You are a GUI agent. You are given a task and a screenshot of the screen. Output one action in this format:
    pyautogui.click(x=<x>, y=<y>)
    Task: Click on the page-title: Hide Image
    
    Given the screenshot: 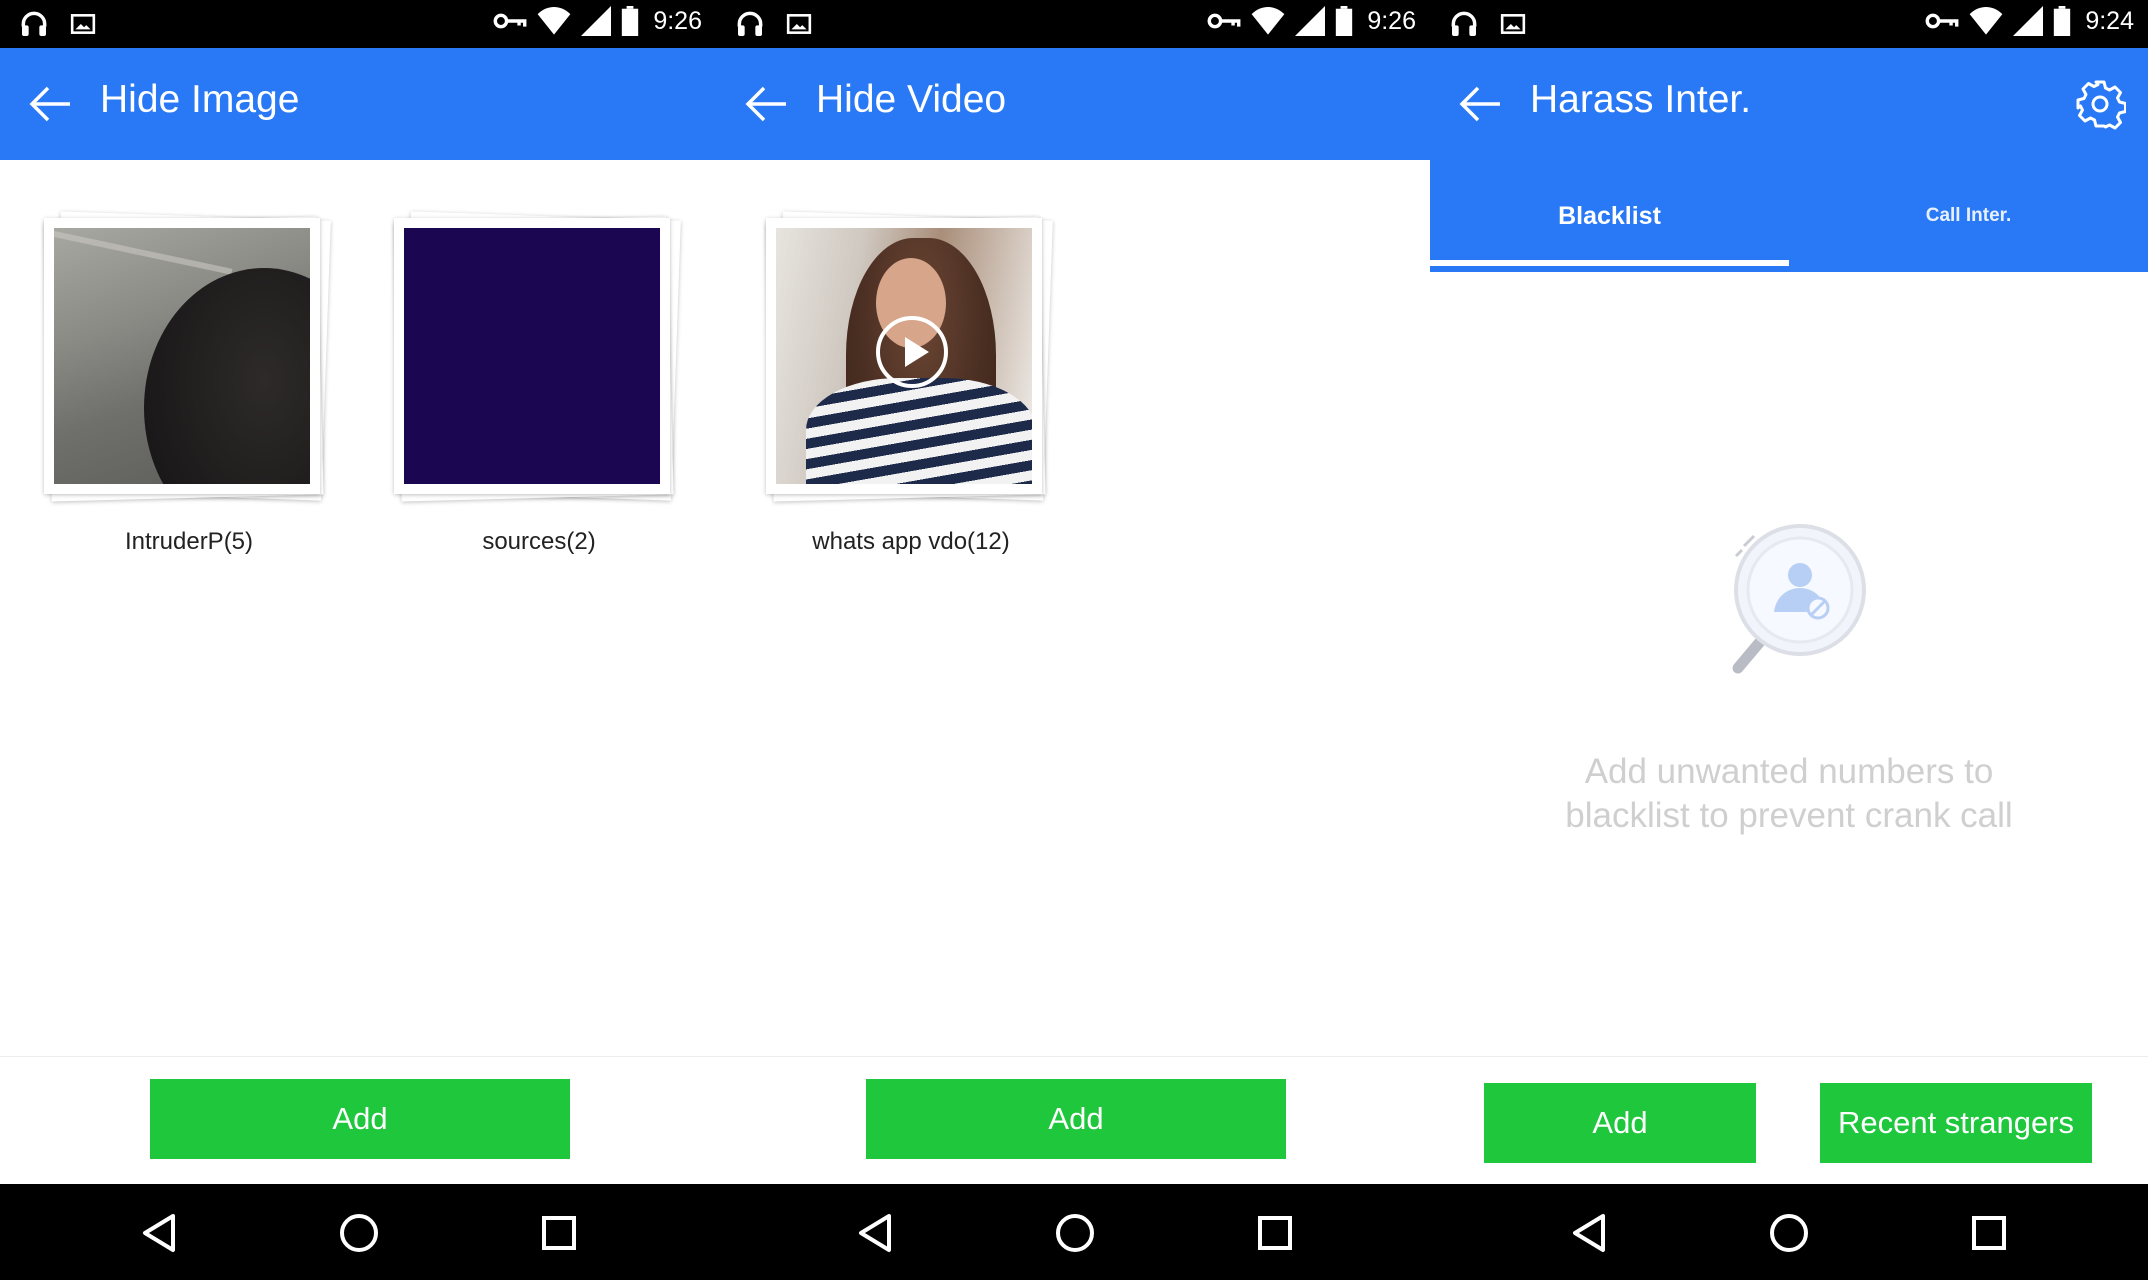 What is the action you would take?
    pyautogui.click(x=200, y=99)
    